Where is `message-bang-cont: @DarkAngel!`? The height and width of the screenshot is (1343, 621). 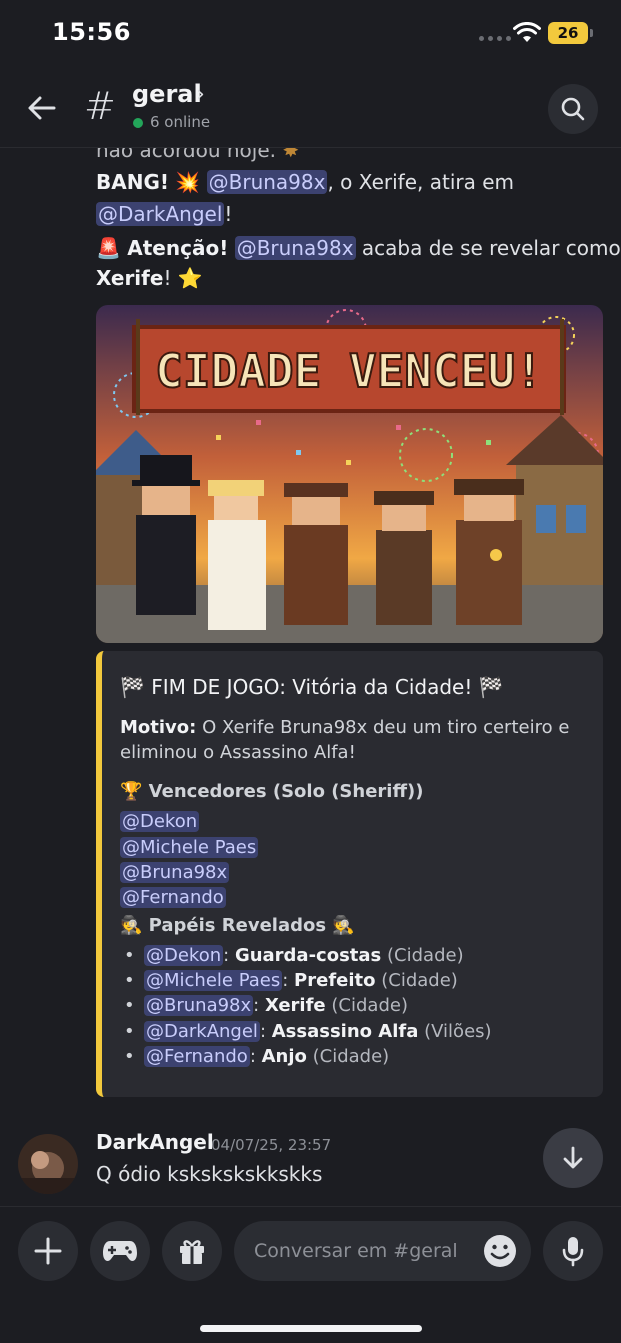
message-bang-cont: @DarkAngel! is located at coordinates (164, 214).